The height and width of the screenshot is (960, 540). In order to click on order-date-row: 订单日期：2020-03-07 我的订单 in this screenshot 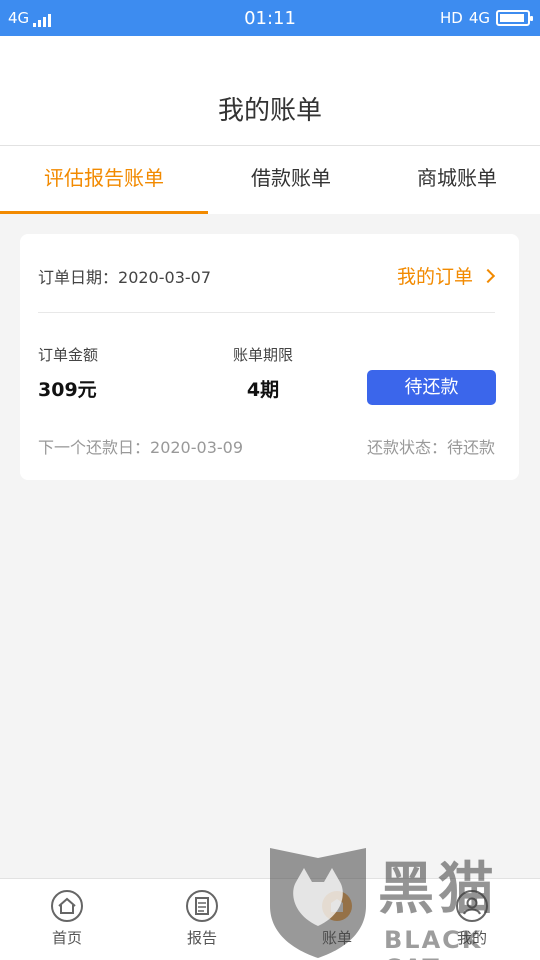, I will do `click(269, 277)`.